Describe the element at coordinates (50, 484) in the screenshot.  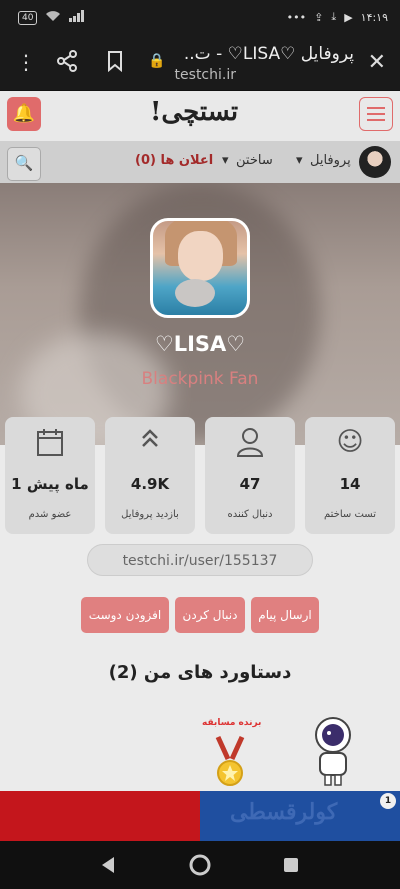
I see `stat-value: 1 ماه پیش` at that location.